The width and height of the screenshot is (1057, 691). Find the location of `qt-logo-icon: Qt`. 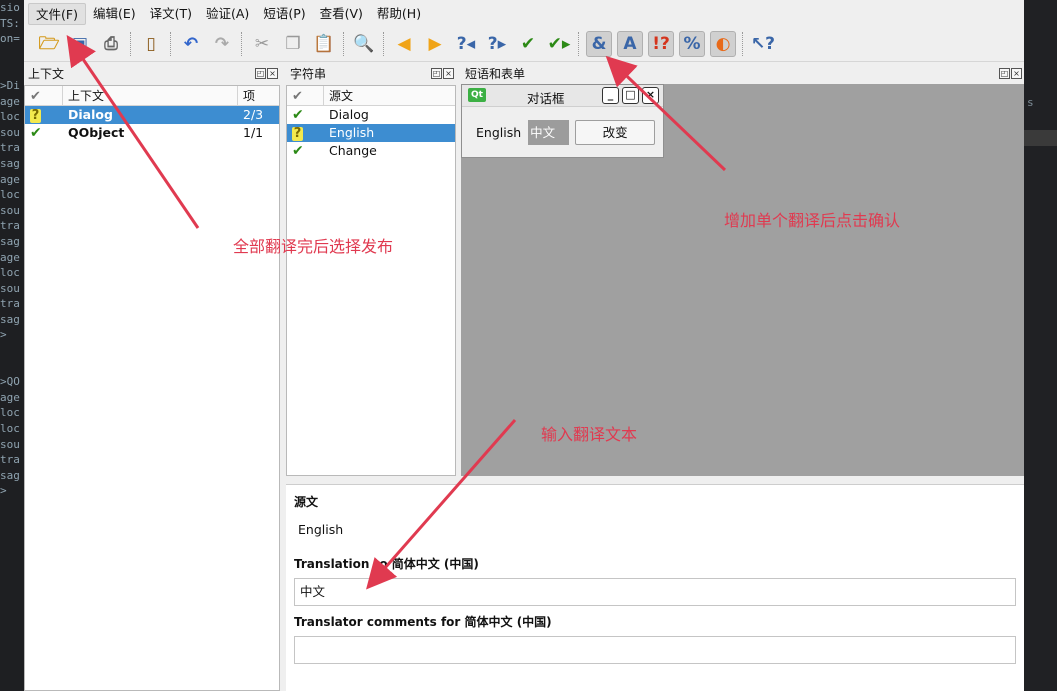

qt-logo-icon: Qt is located at coordinates (477, 95).